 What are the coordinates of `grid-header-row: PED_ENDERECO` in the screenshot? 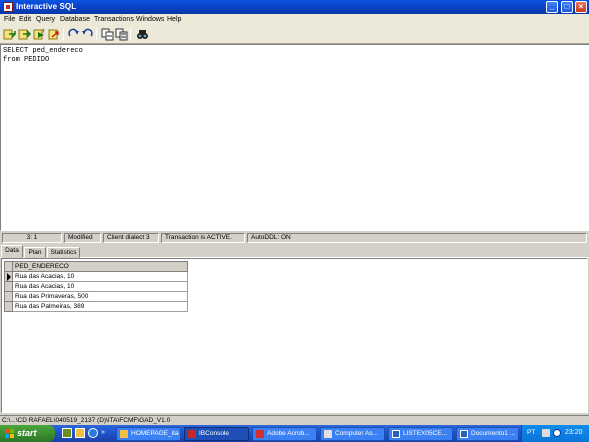 It's located at (96, 266).